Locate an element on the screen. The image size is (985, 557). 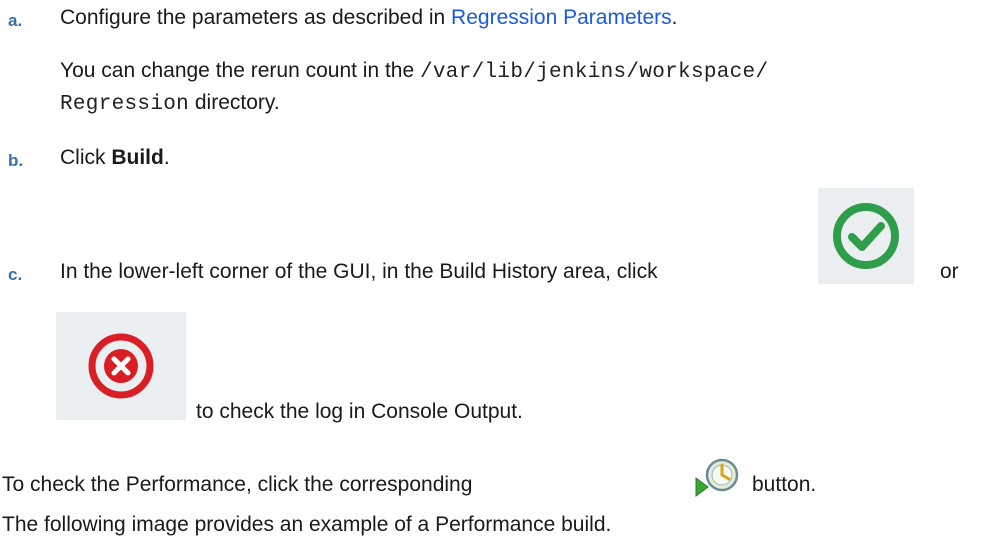
performance-button is located at coordinates (717, 477).